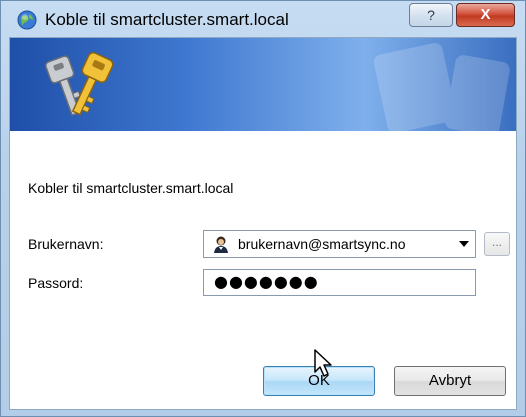 Image resolution: width=526 pixels, height=417 pixels. Describe the element at coordinates (339, 282) in the screenshot. I see `password-field: ●●●●●●●` at that location.